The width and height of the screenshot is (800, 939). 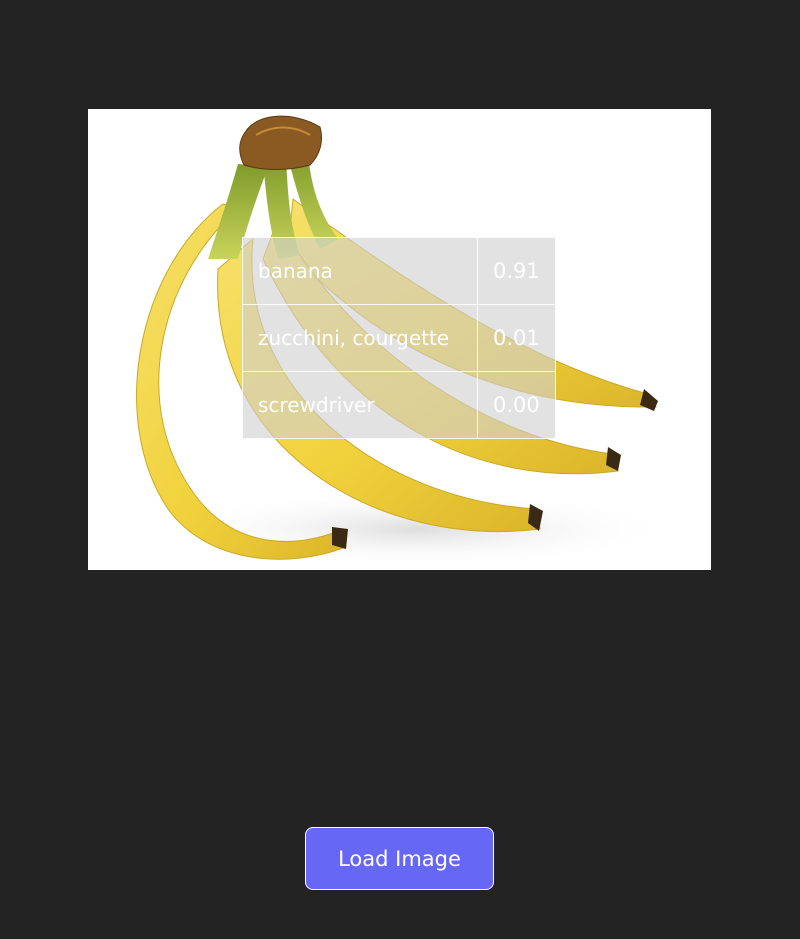 I want to click on prediction-score: 0.01, so click(x=516, y=338).